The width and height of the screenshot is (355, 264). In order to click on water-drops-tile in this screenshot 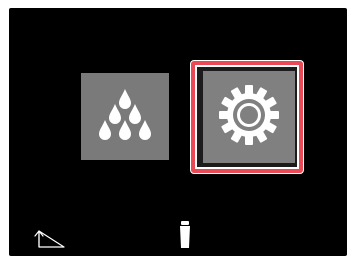, I will do `click(125, 116)`.